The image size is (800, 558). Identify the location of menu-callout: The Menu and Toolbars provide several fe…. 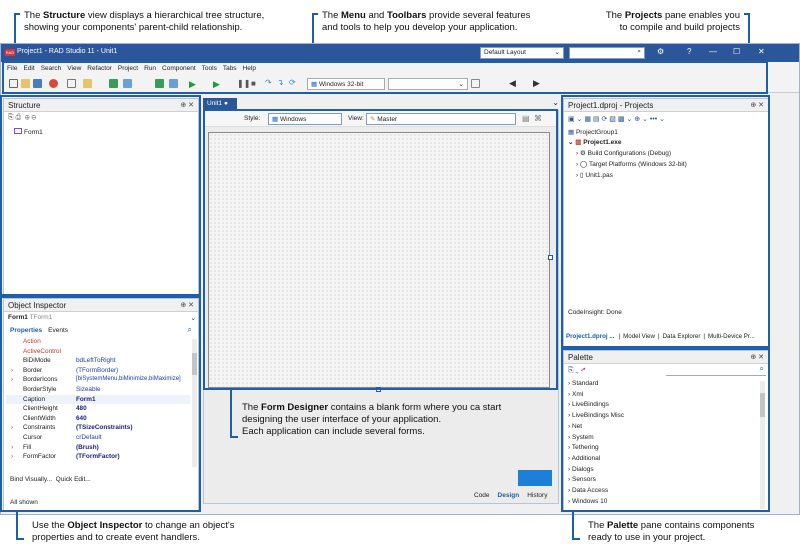
(426, 21).